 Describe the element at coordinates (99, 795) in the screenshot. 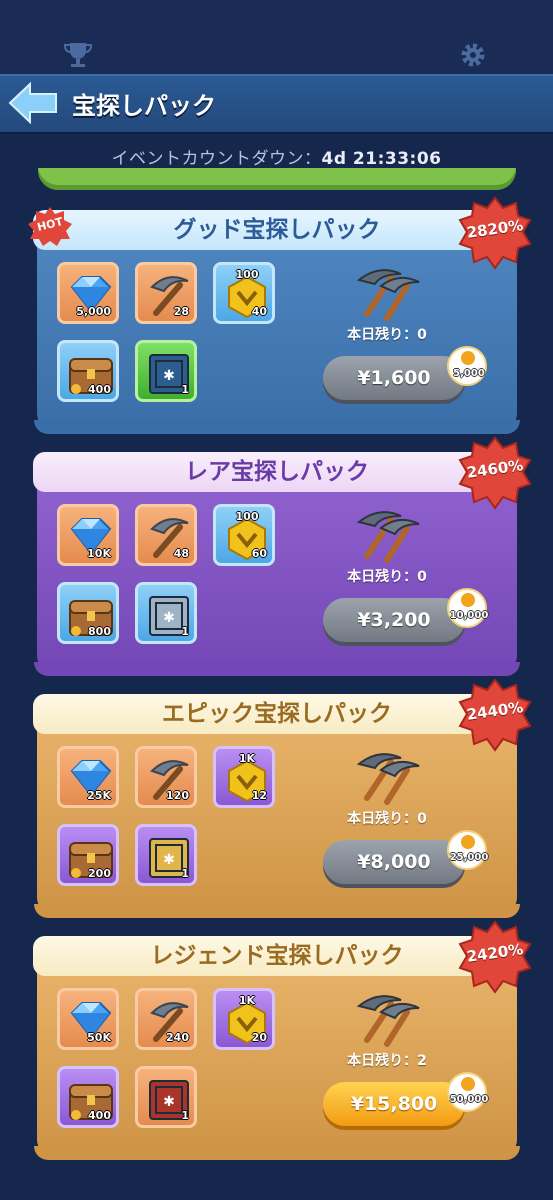

I see `item-qty: 25K` at that location.